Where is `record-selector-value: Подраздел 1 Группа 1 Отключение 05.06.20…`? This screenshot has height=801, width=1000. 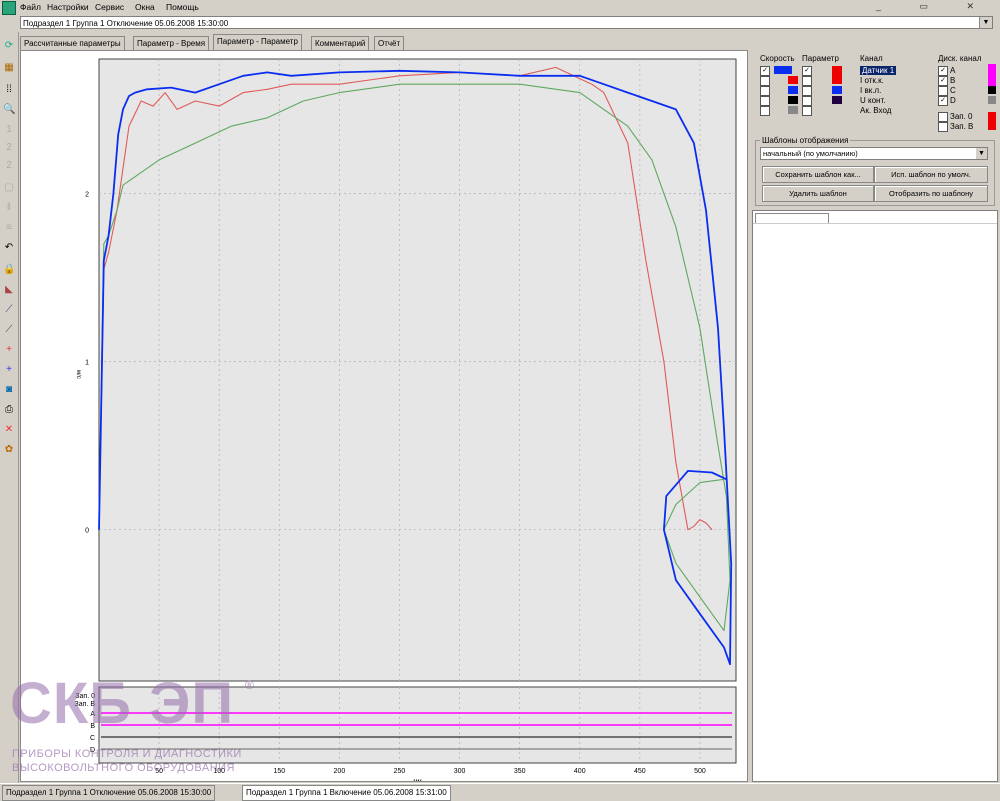 record-selector-value: Подраздел 1 Группа 1 Отключение 05.06.20… is located at coordinates (126, 23).